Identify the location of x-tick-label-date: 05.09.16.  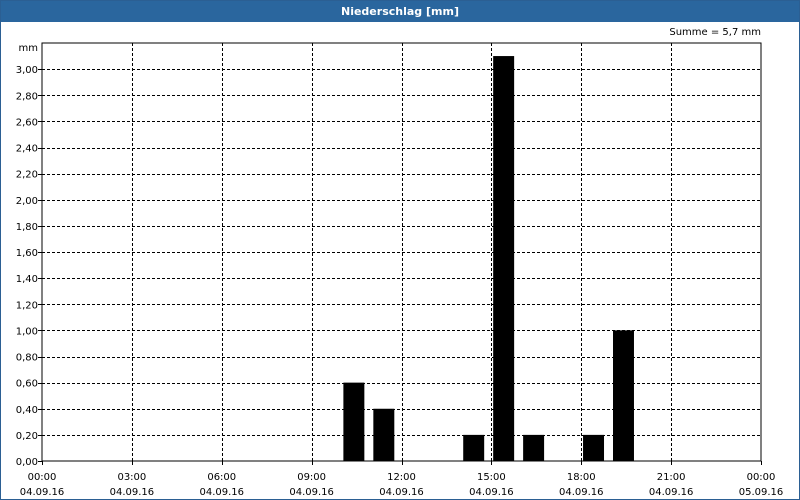
(761, 492).